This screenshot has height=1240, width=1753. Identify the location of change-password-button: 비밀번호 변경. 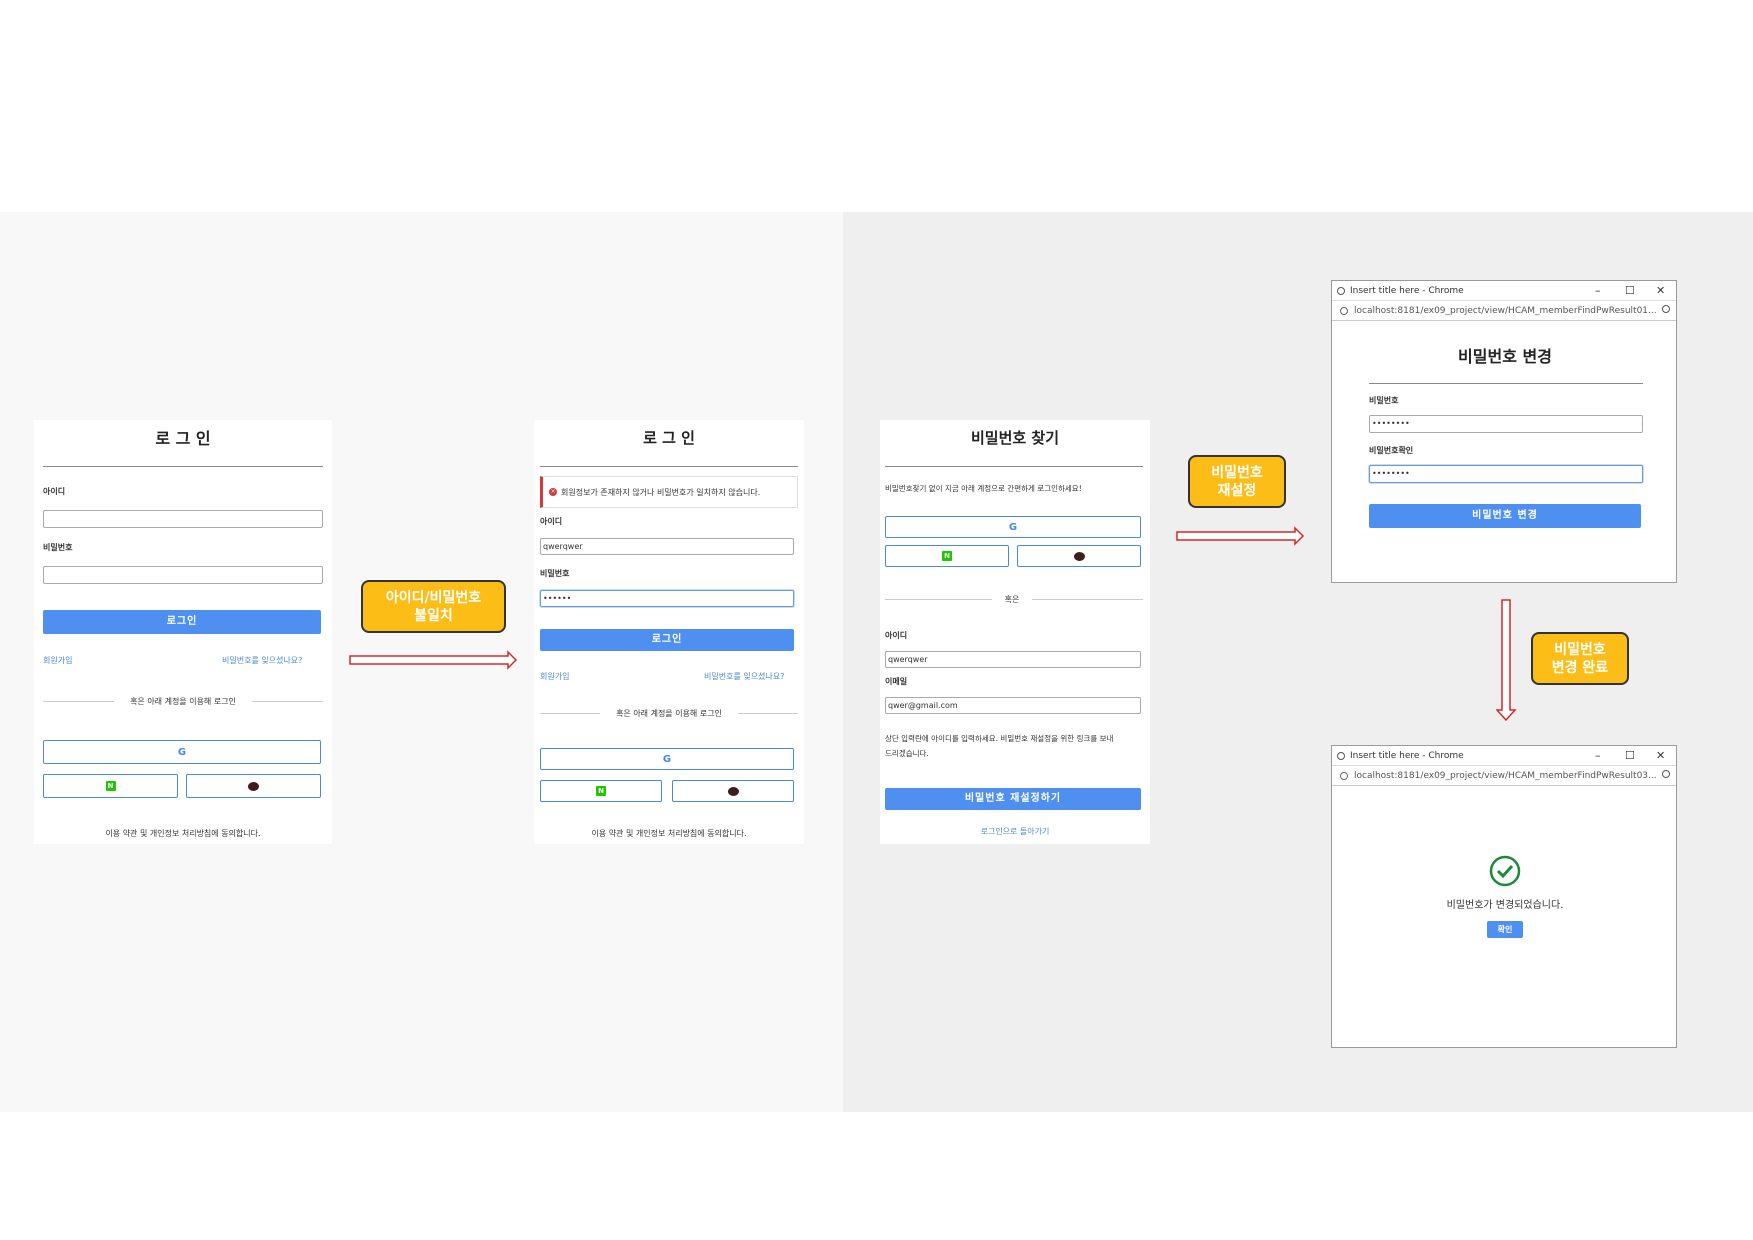
(1505, 516).